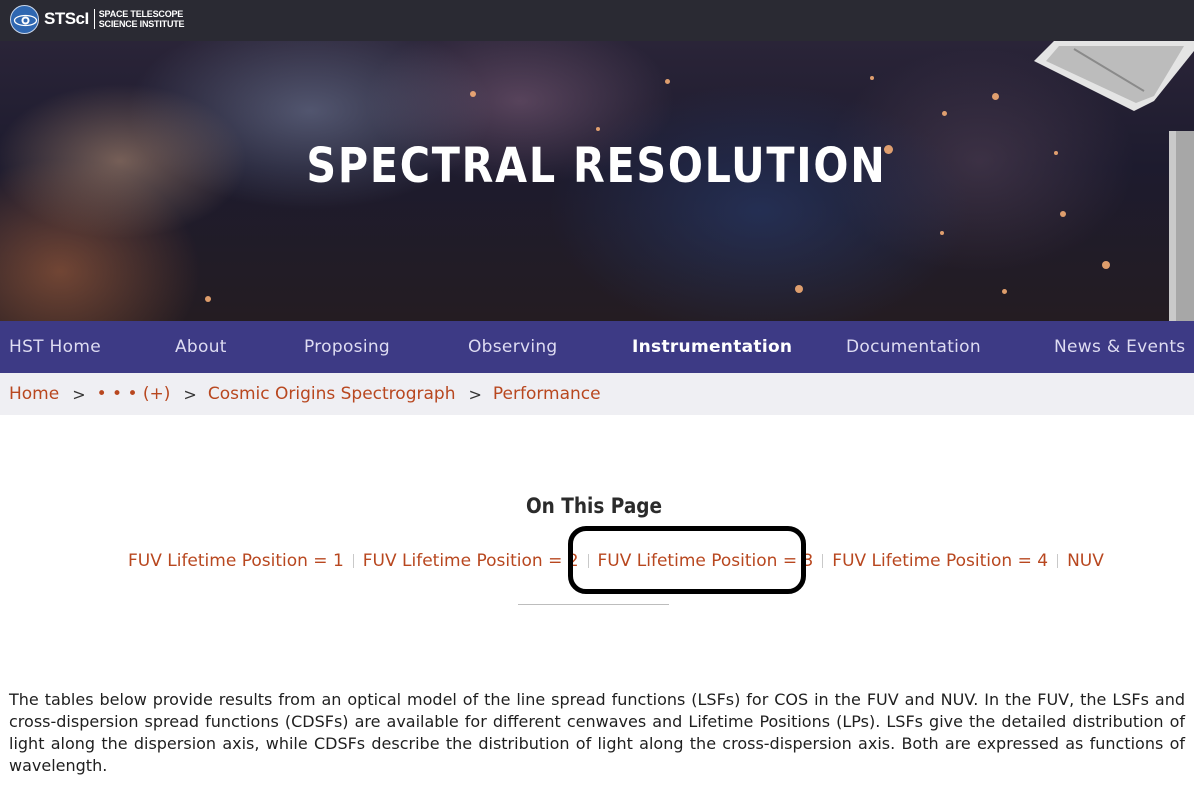  Describe the element at coordinates (940, 561) in the screenshot. I see `anchor-link-fuv-lp4: FUV Lifetime Position = 4` at that location.